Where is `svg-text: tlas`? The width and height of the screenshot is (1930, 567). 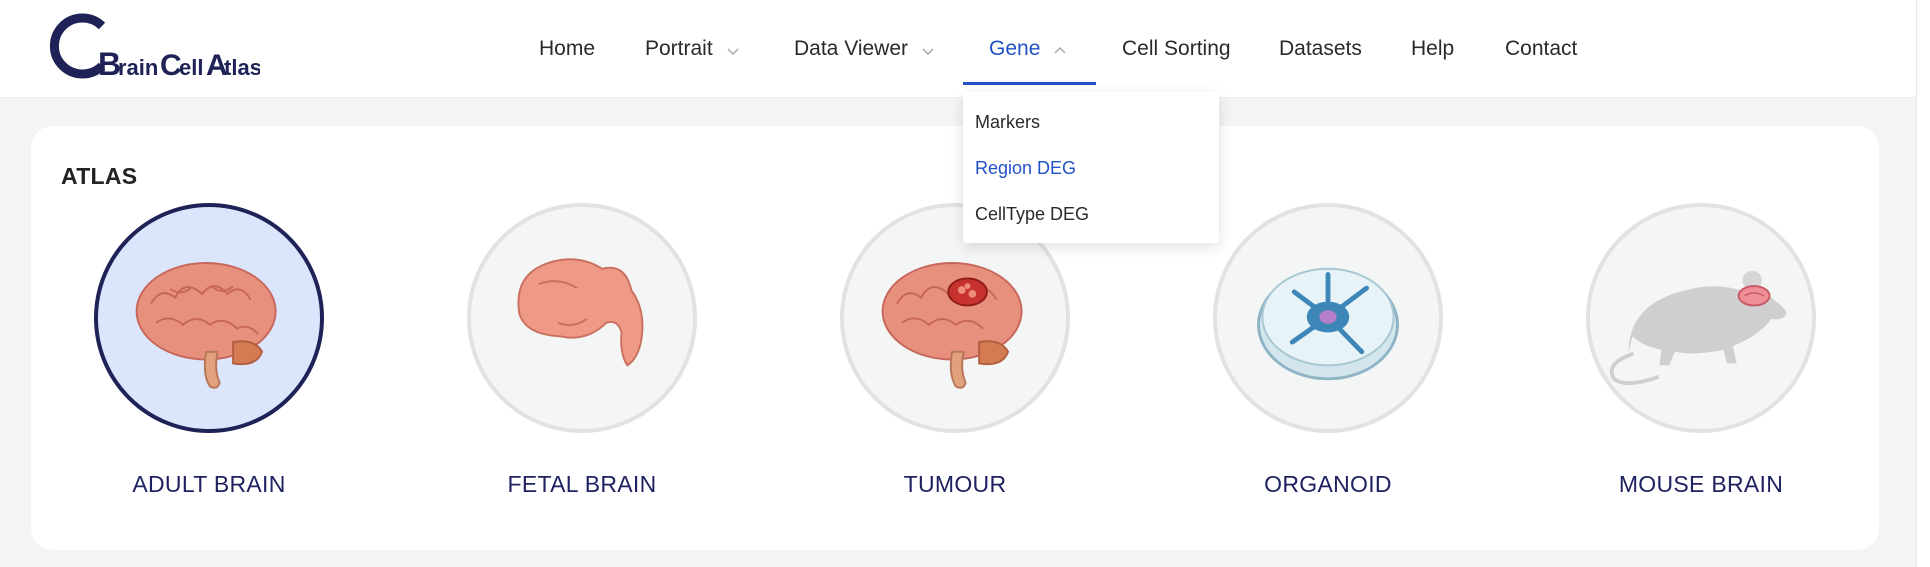
svg-text: tlas is located at coordinates (242, 67).